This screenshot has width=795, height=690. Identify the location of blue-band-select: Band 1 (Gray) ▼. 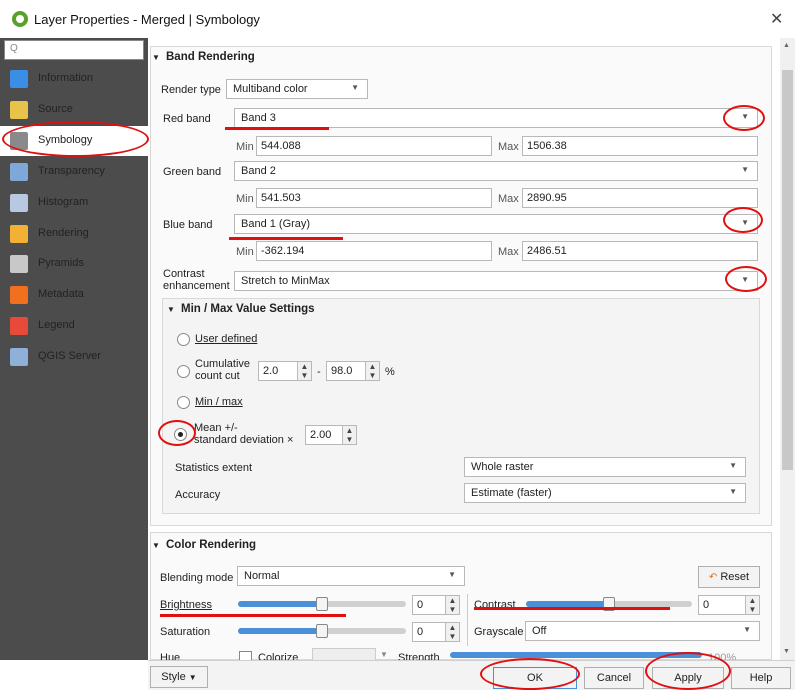
(496, 224).